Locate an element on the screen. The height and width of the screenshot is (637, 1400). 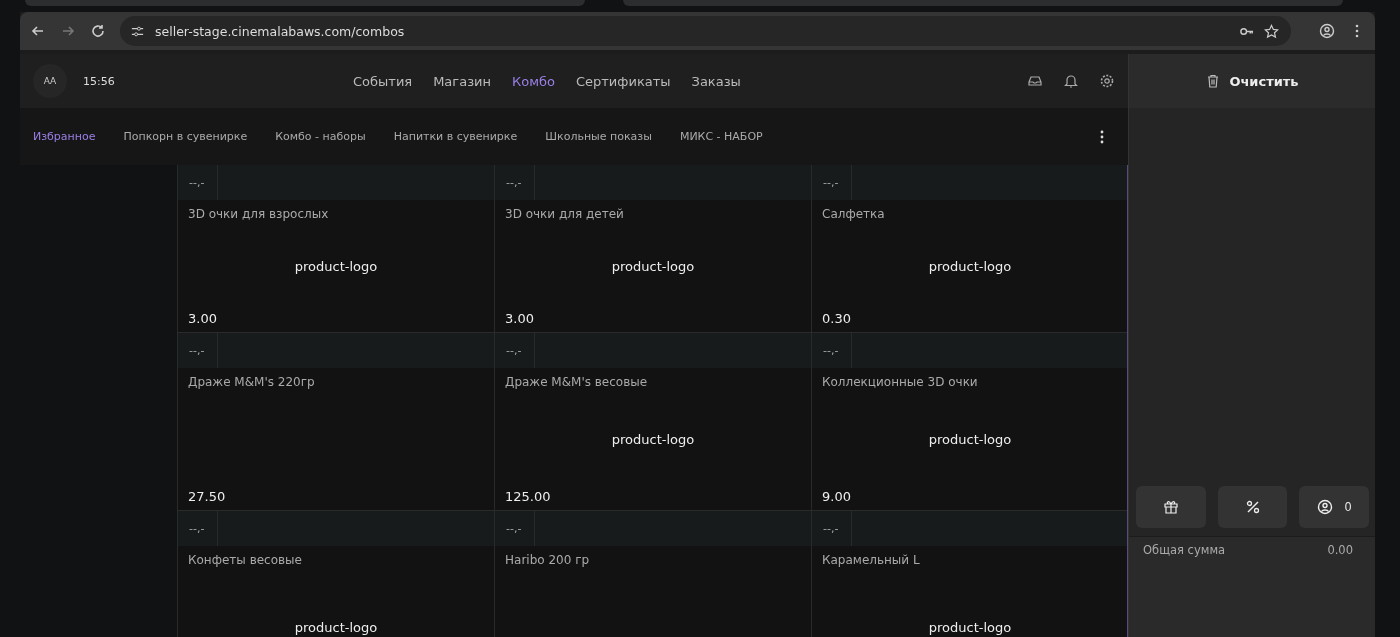
category-tab: Школьные показы is located at coordinates (598, 136).